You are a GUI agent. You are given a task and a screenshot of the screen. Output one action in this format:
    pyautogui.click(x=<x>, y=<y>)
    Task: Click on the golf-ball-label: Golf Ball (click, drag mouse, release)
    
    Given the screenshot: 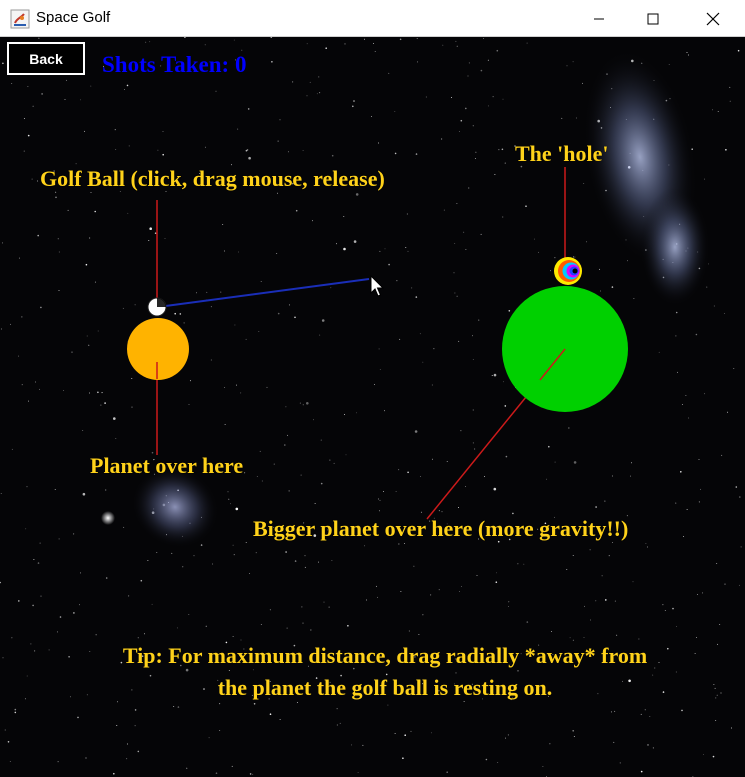 What is the action you would take?
    pyautogui.click(x=212, y=178)
    